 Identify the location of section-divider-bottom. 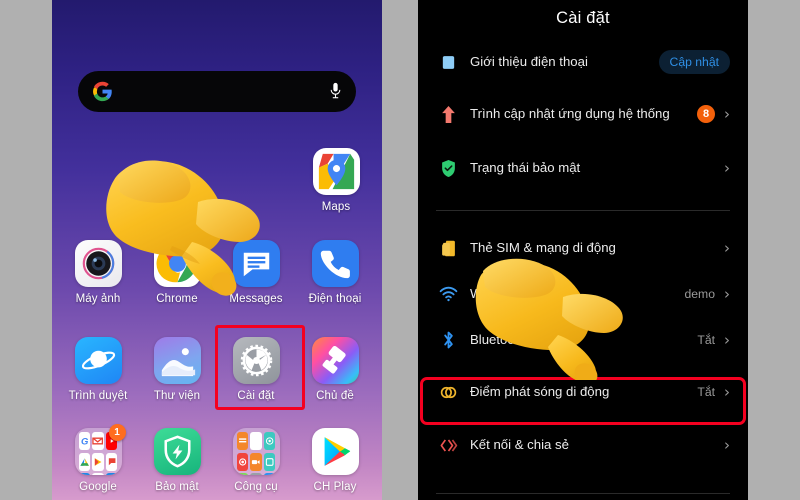
(583, 493).